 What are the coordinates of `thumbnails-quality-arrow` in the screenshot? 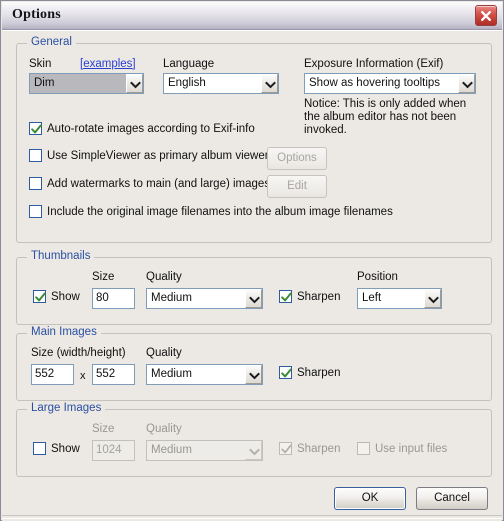 It's located at (253, 298).